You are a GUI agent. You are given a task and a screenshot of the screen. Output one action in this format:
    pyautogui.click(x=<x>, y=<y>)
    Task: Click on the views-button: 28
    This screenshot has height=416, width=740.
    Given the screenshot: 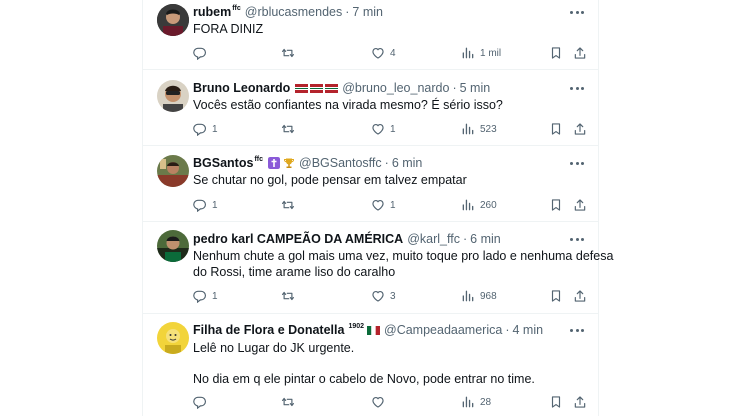 What is the action you would take?
    pyautogui.click(x=476, y=402)
    